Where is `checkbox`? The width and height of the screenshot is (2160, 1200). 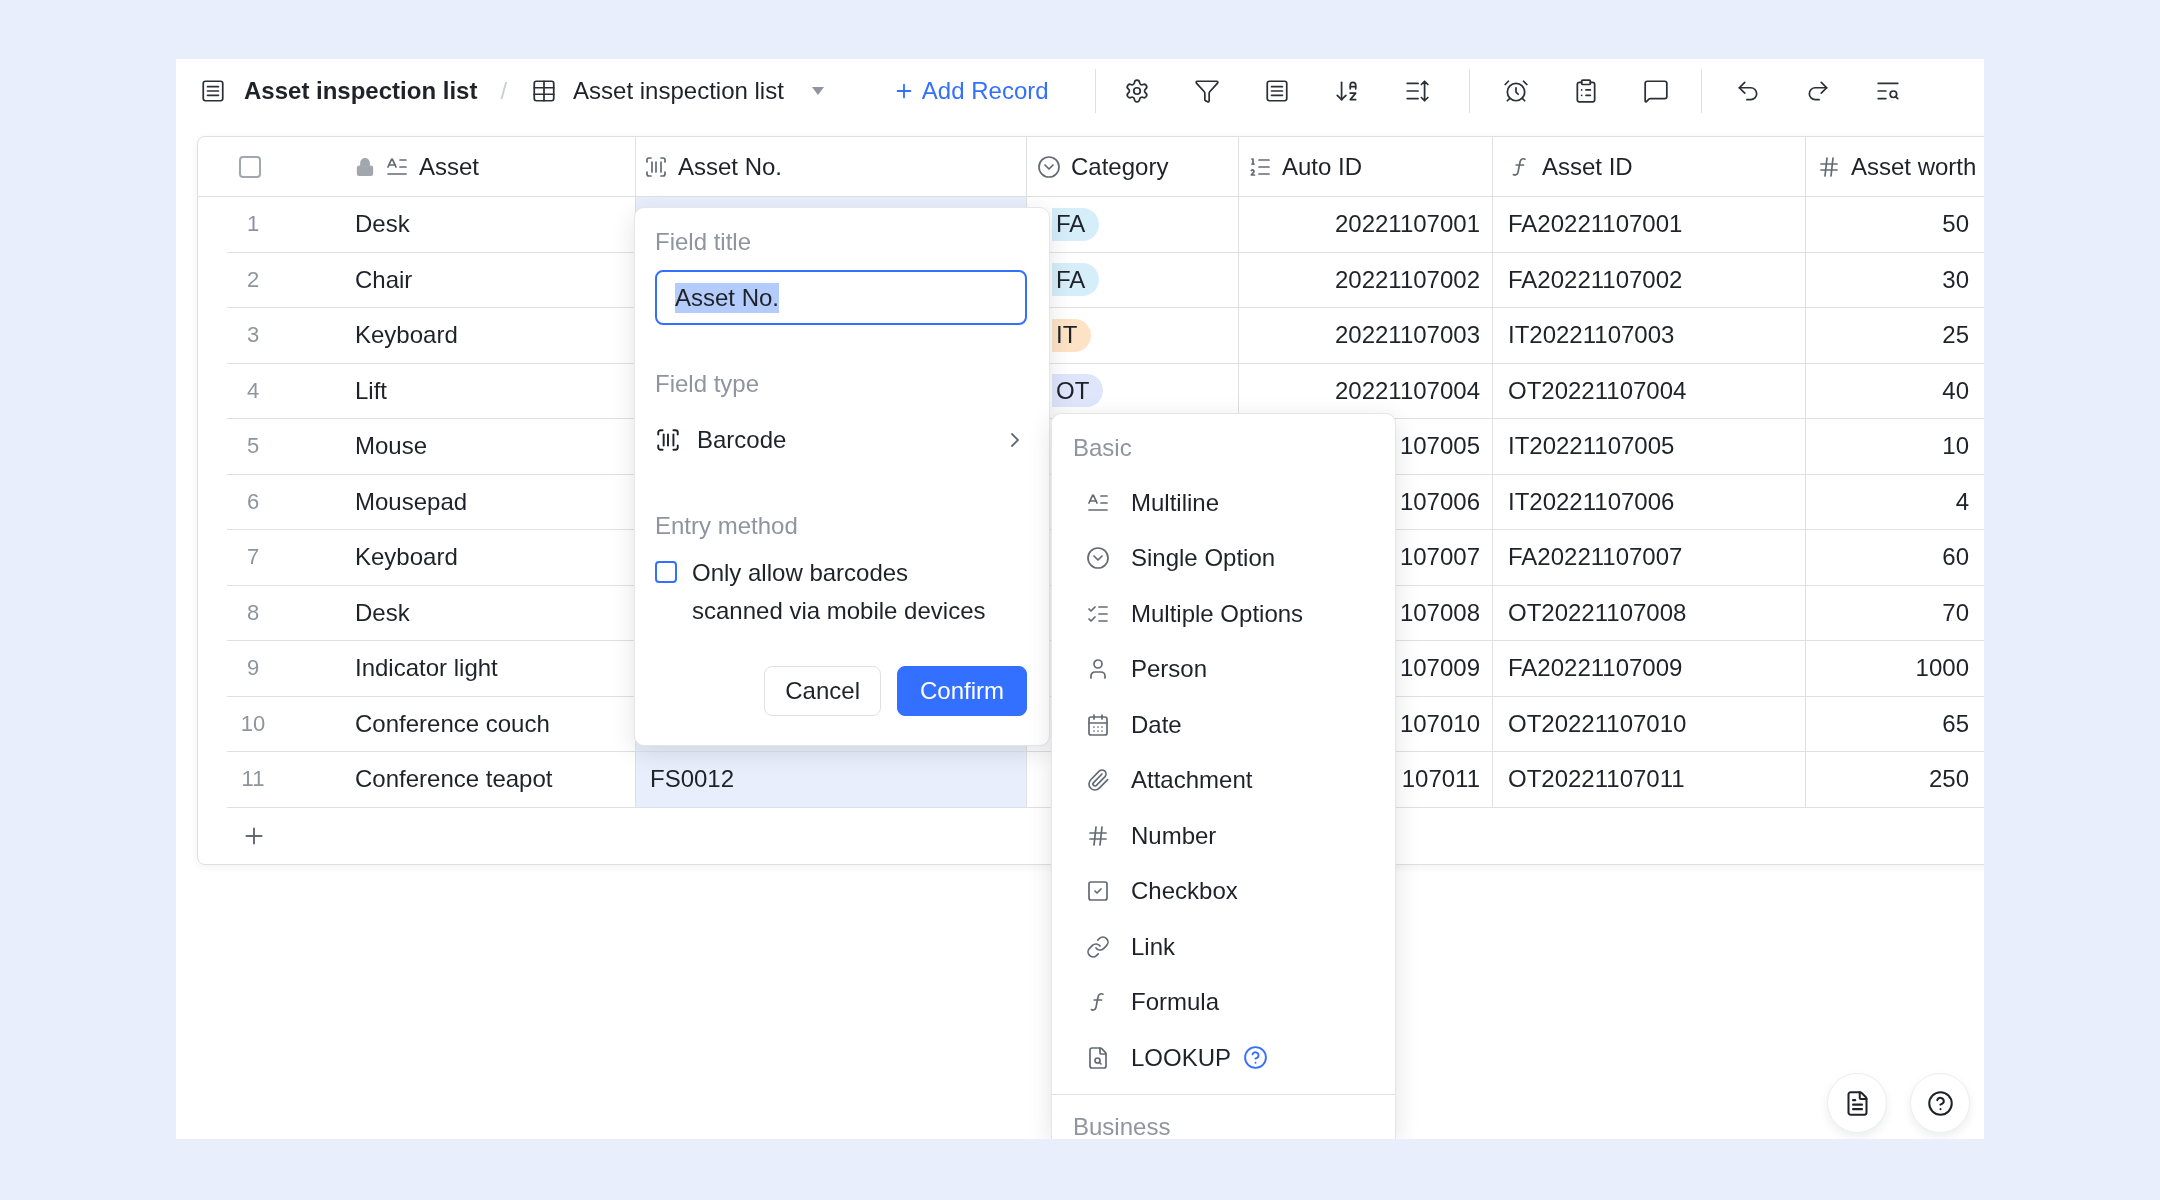
checkbox is located at coordinates (666, 572).